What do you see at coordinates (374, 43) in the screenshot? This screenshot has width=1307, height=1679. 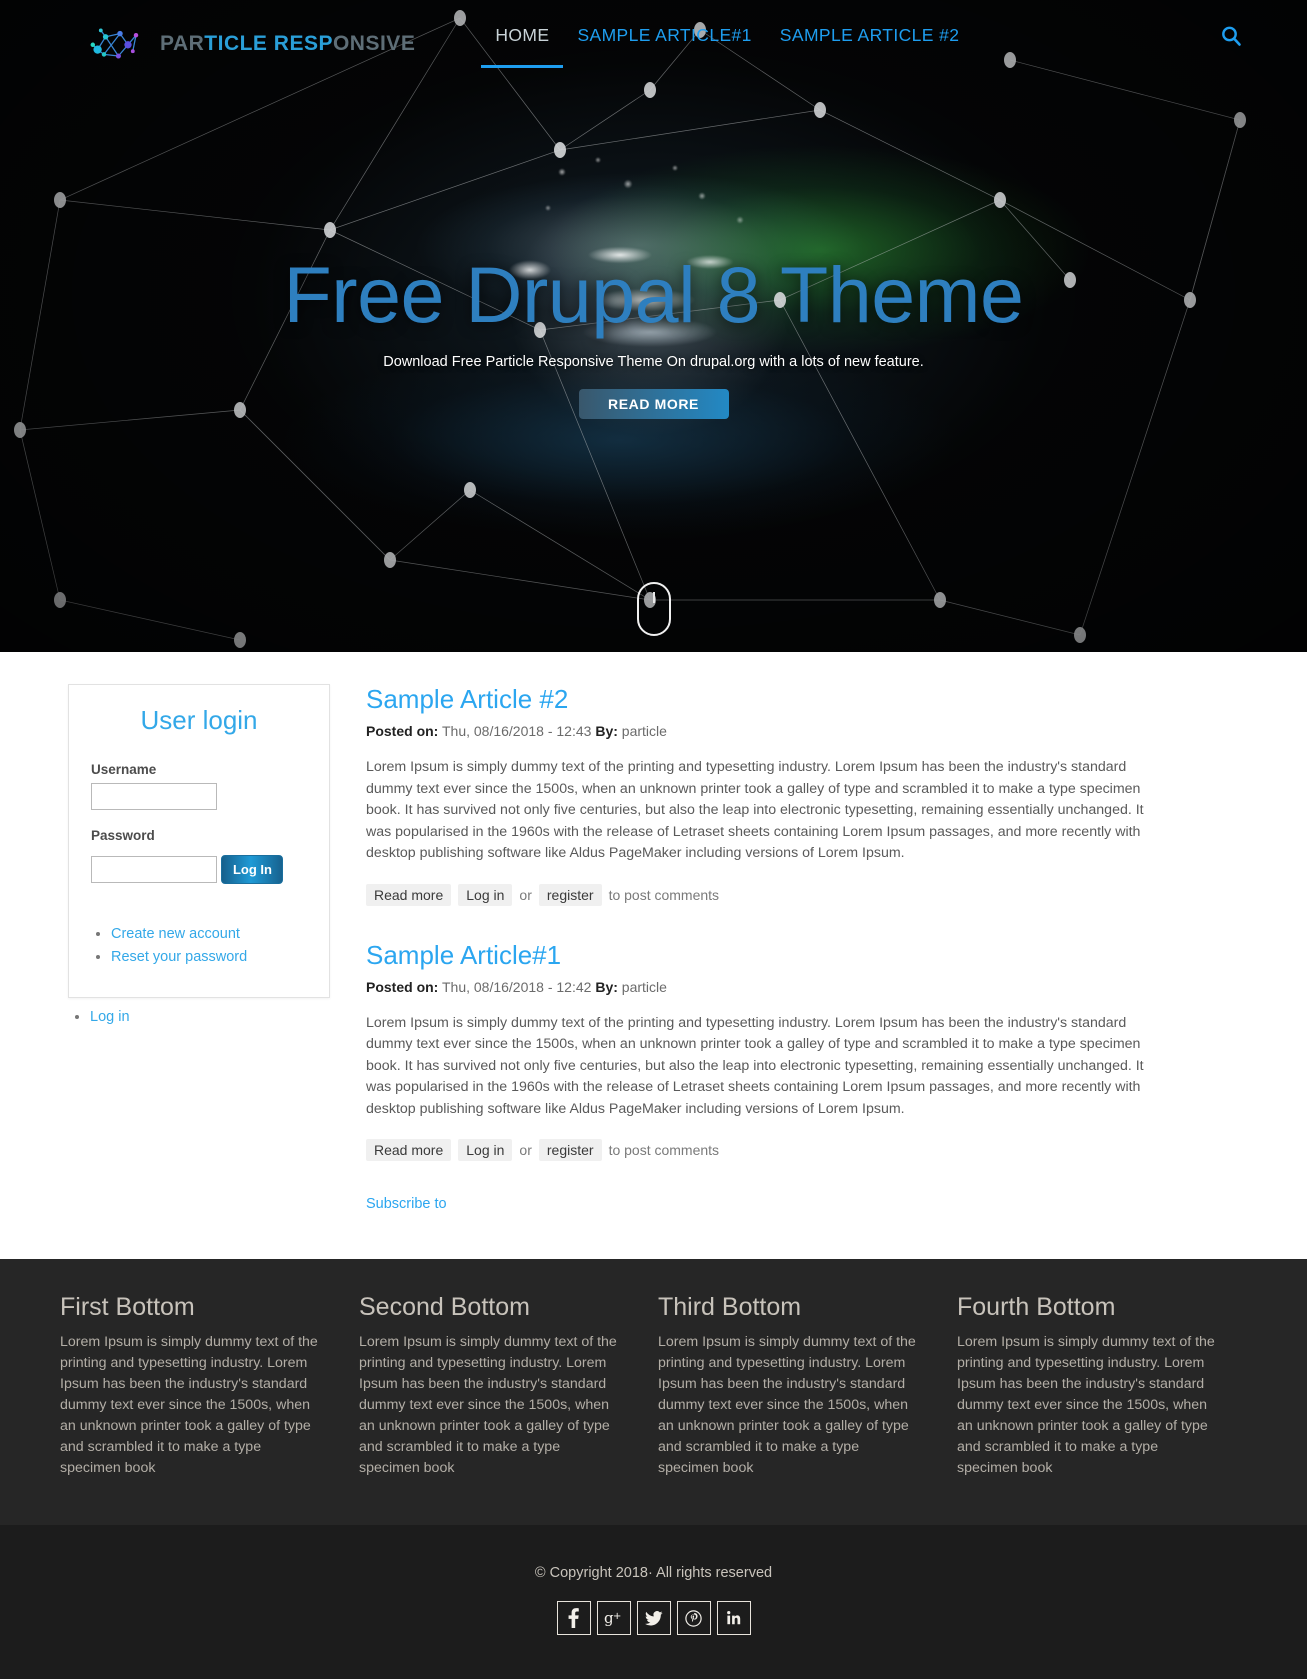 I see `brand-part-3: ONSIVE` at bounding box center [374, 43].